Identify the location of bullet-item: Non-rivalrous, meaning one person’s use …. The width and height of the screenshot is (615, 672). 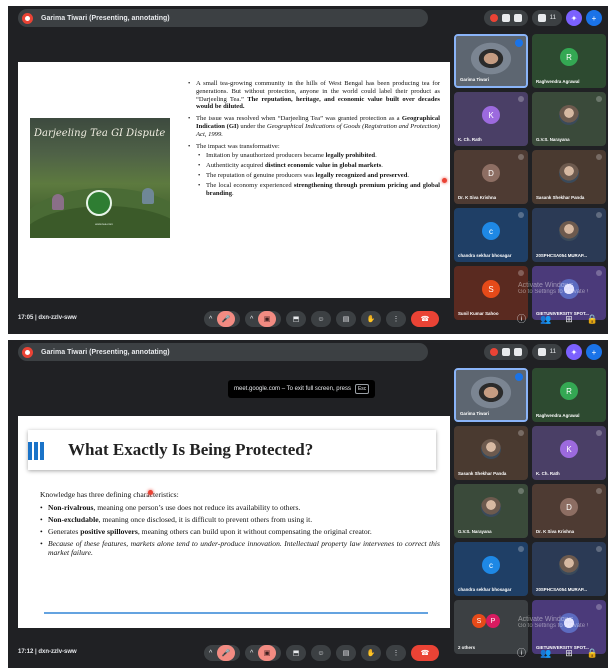
(240, 507).